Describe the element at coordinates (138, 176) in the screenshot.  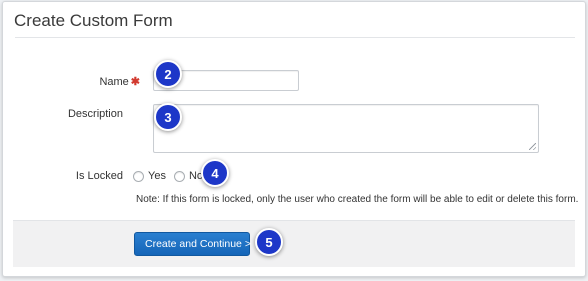
I see `radio-yes` at that location.